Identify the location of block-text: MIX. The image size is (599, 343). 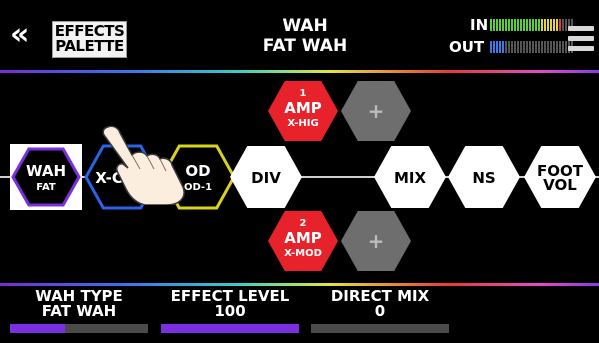
(410, 178).